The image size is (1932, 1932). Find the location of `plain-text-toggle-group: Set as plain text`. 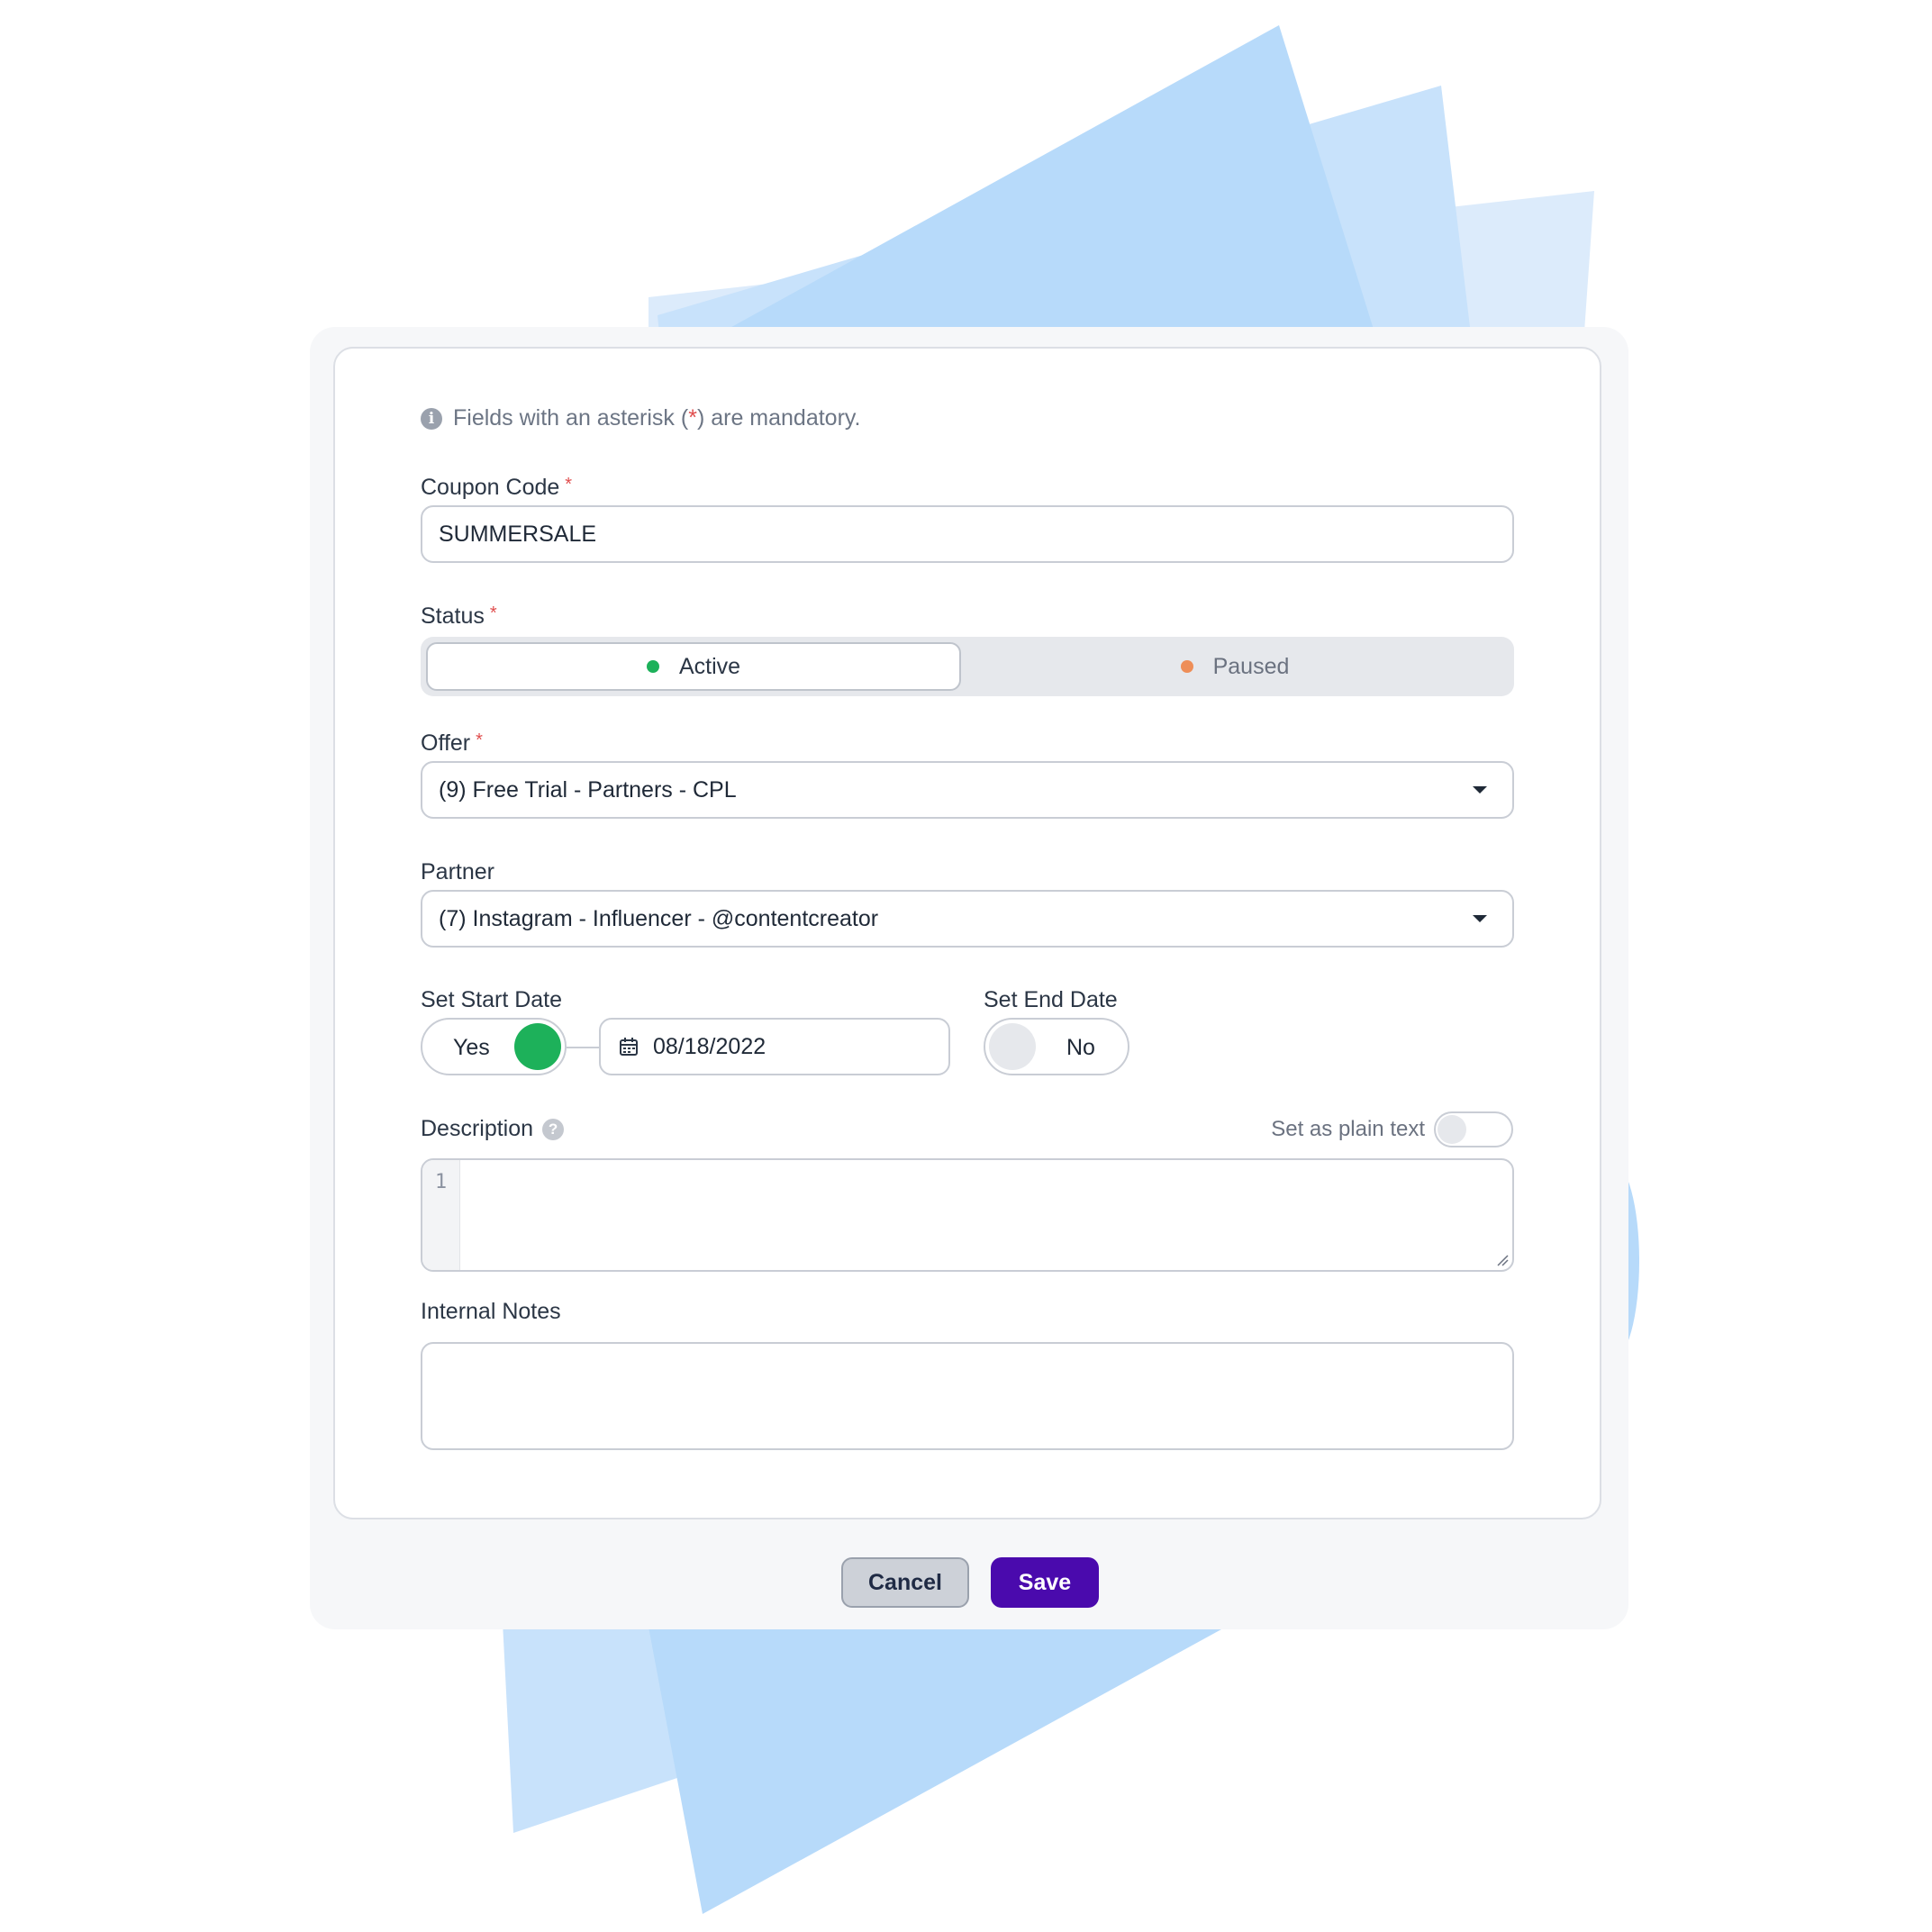

plain-text-toggle-group: Set as plain text is located at coordinates (1392, 1129).